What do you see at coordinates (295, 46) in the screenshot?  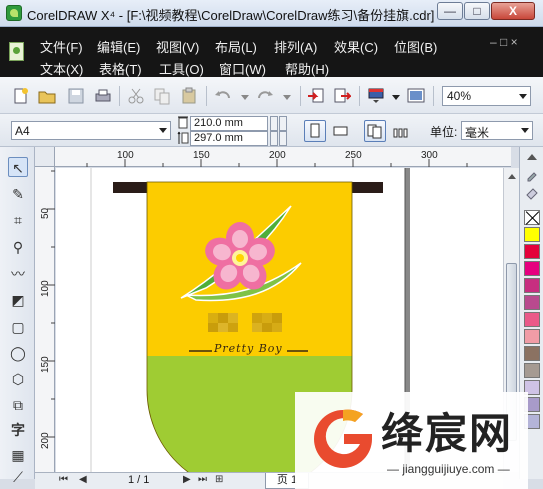 I see `menu-arrange: 排列(A)` at bounding box center [295, 46].